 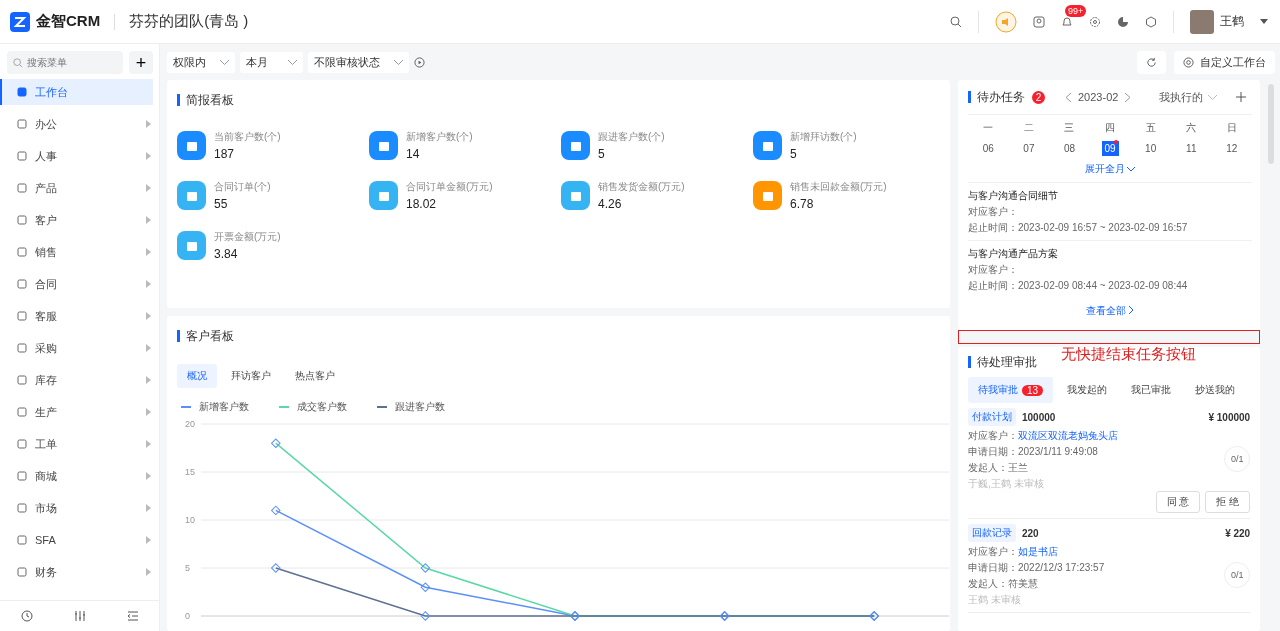 What do you see at coordinates (1202, 21) in the screenshot?
I see `user-avatar` at bounding box center [1202, 21].